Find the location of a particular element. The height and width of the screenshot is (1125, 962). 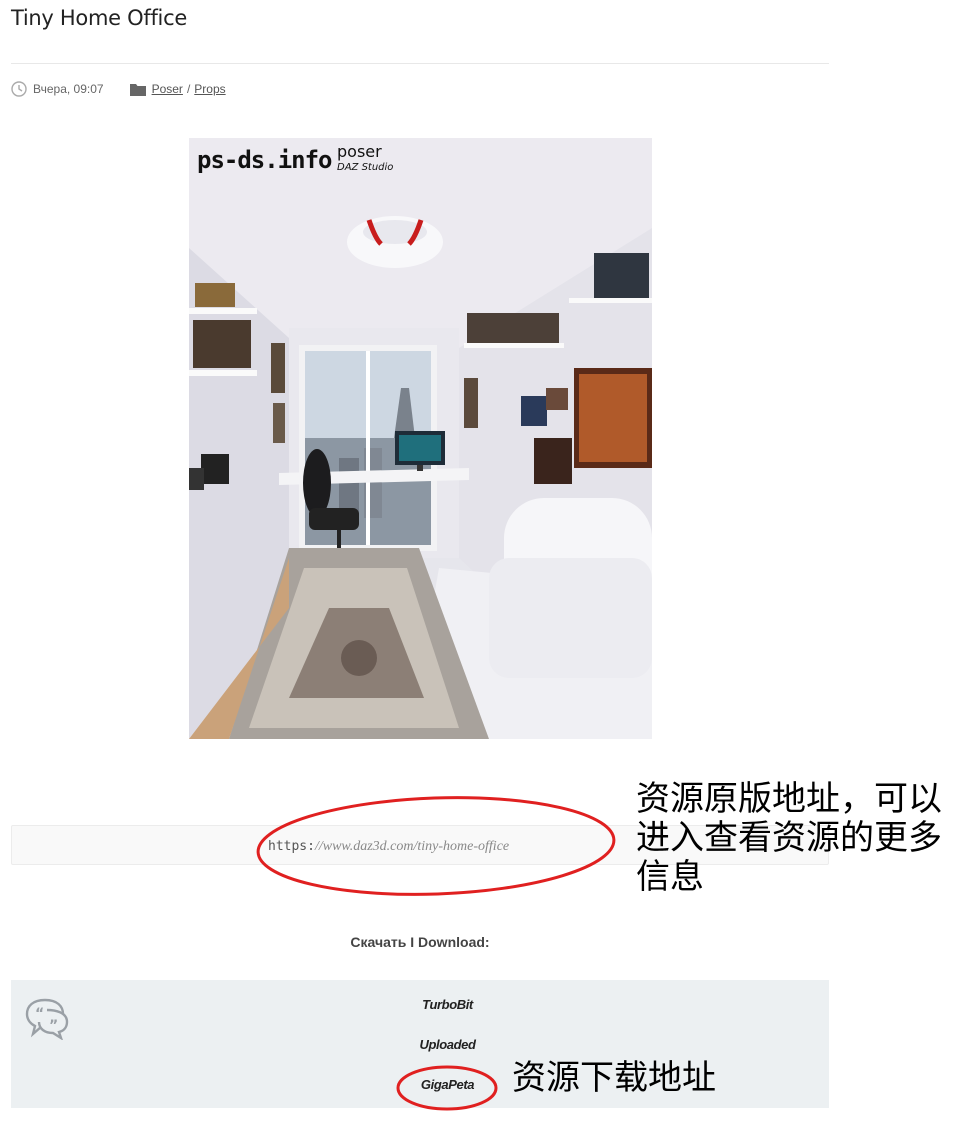

post-date: Вчера, 09:07 is located at coordinates (68, 89).